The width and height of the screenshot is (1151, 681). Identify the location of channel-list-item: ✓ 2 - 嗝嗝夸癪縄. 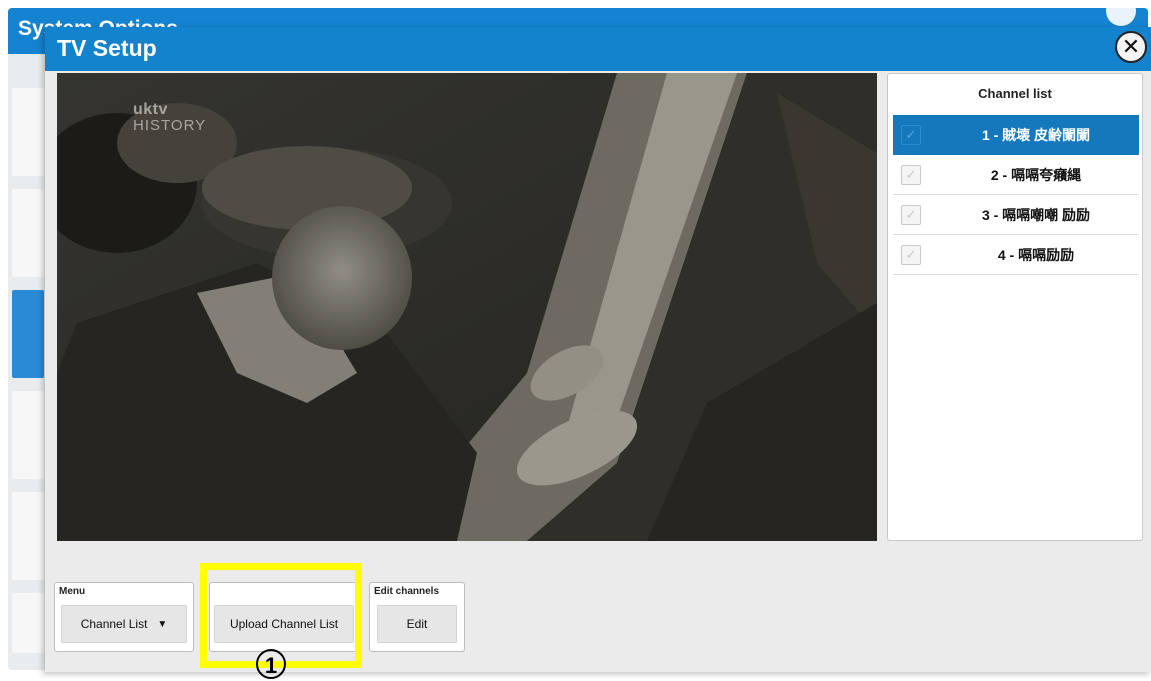
(1016, 175).